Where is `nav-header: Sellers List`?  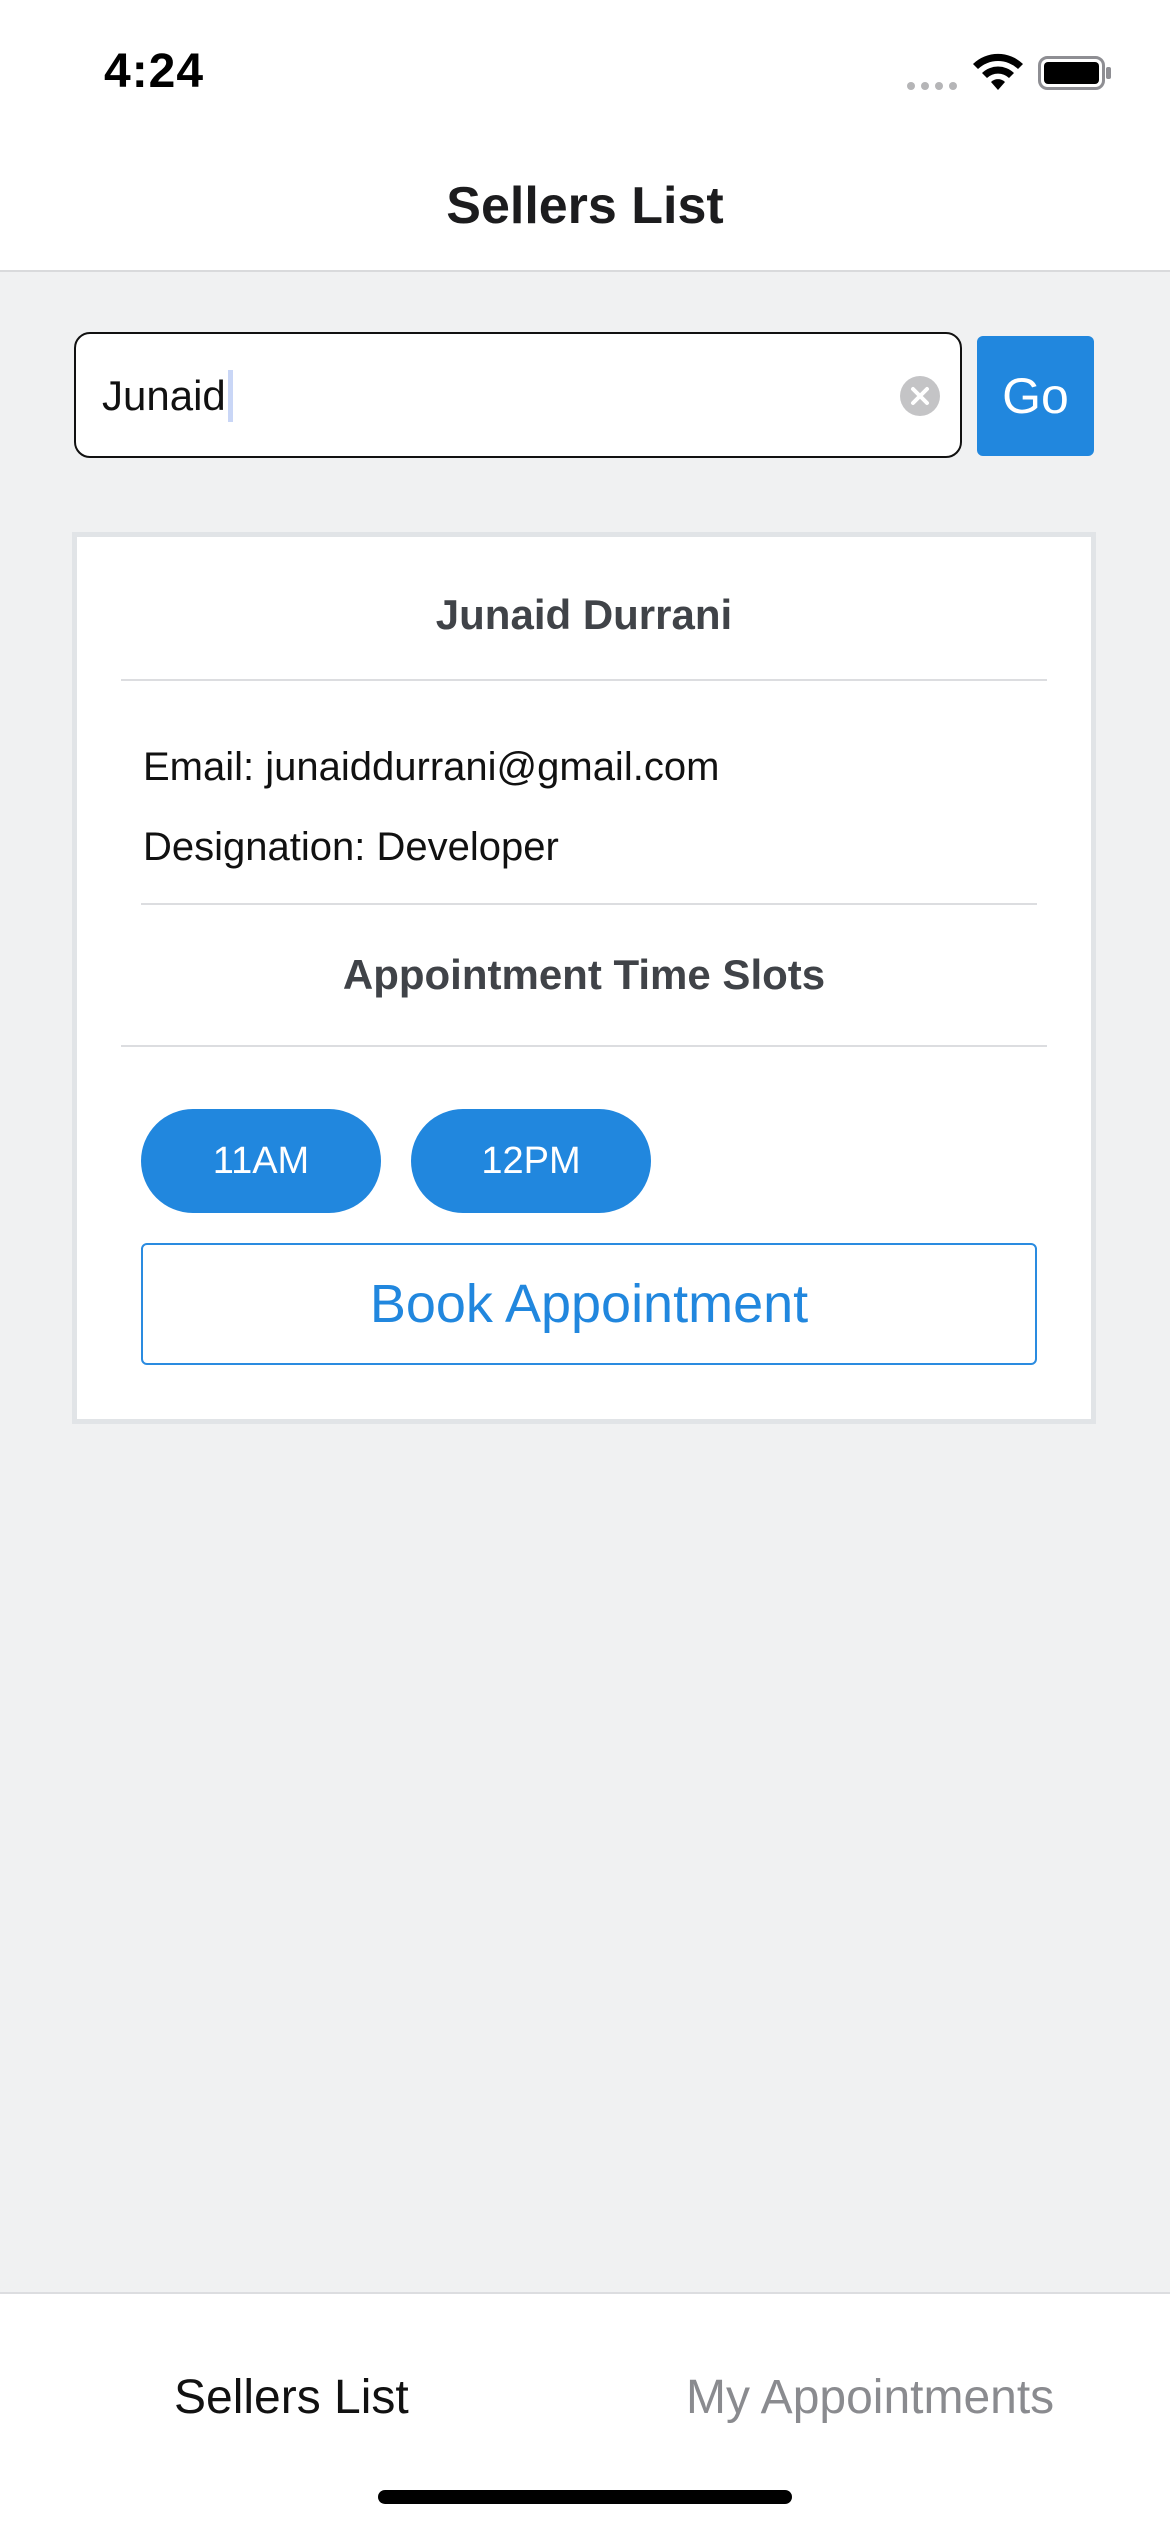
nav-header: Sellers List is located at coordinates (585, 206).